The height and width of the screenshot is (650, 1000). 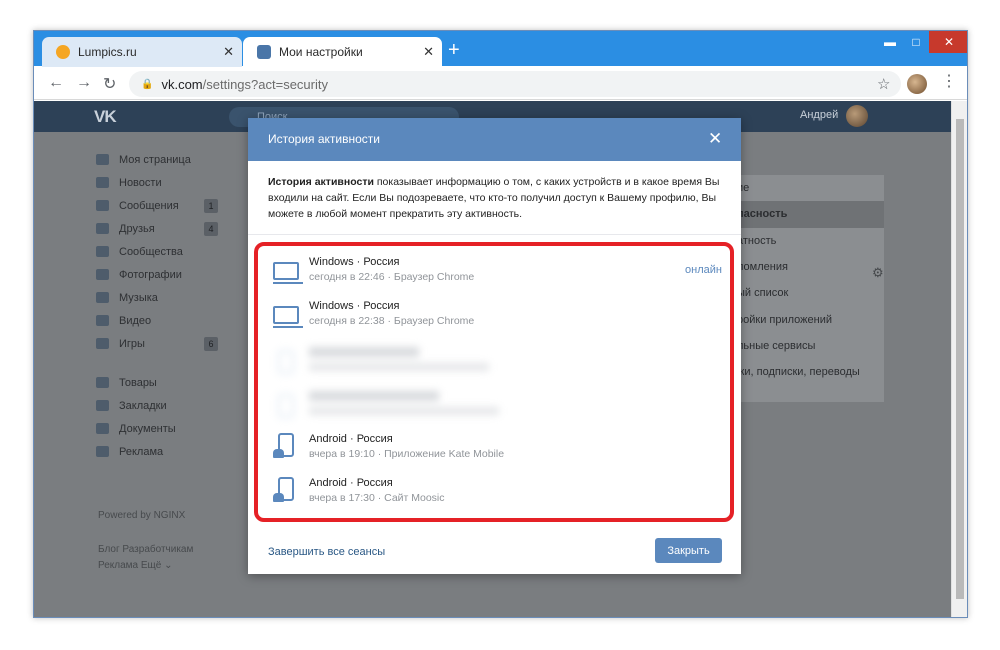 I want to click on menu-item-messages: Сообщения 1, so click(x=161, y=205).